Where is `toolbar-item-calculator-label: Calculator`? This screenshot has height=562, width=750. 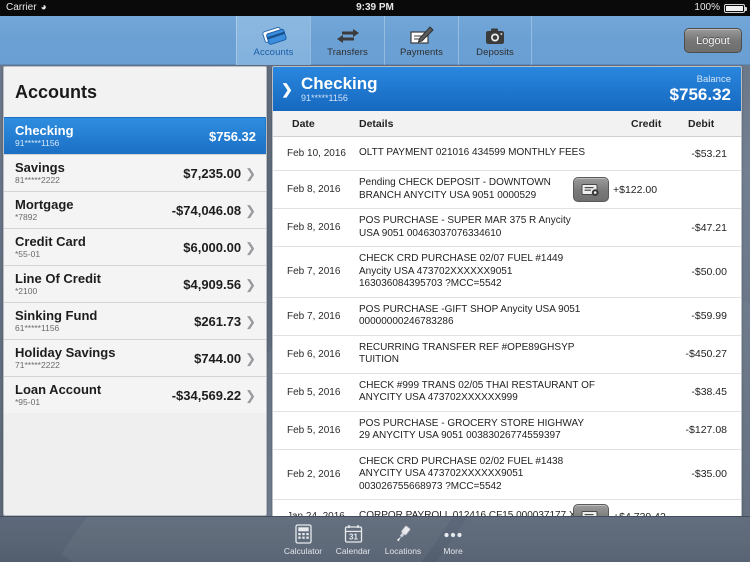 toolbar-item-calculator-label: Calculator is located at coordinates (303, 551).